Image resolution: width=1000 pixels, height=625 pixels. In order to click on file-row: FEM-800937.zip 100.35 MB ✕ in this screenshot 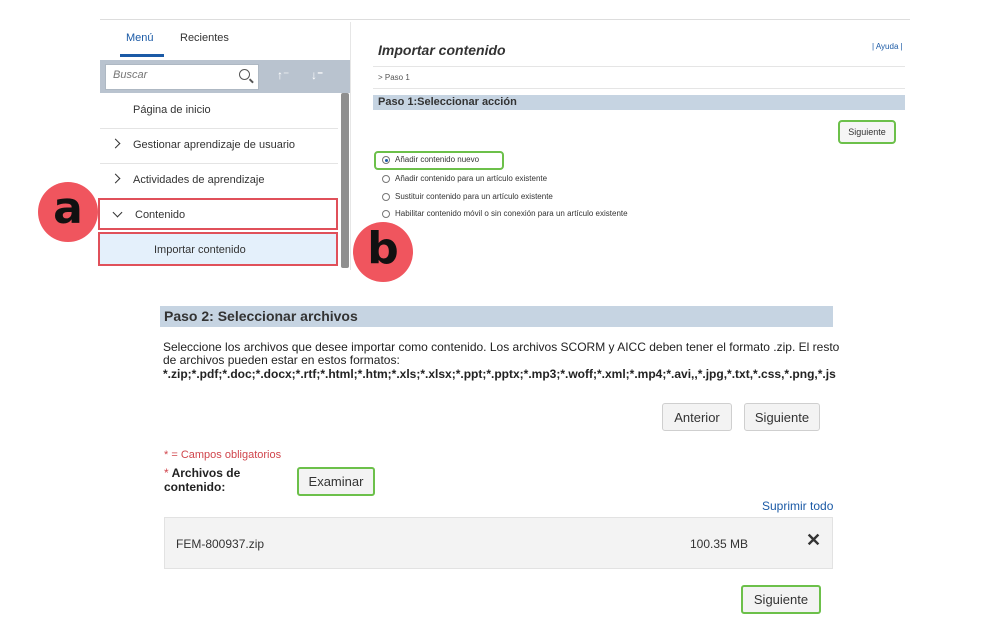, I will do `click(498, 543)`.